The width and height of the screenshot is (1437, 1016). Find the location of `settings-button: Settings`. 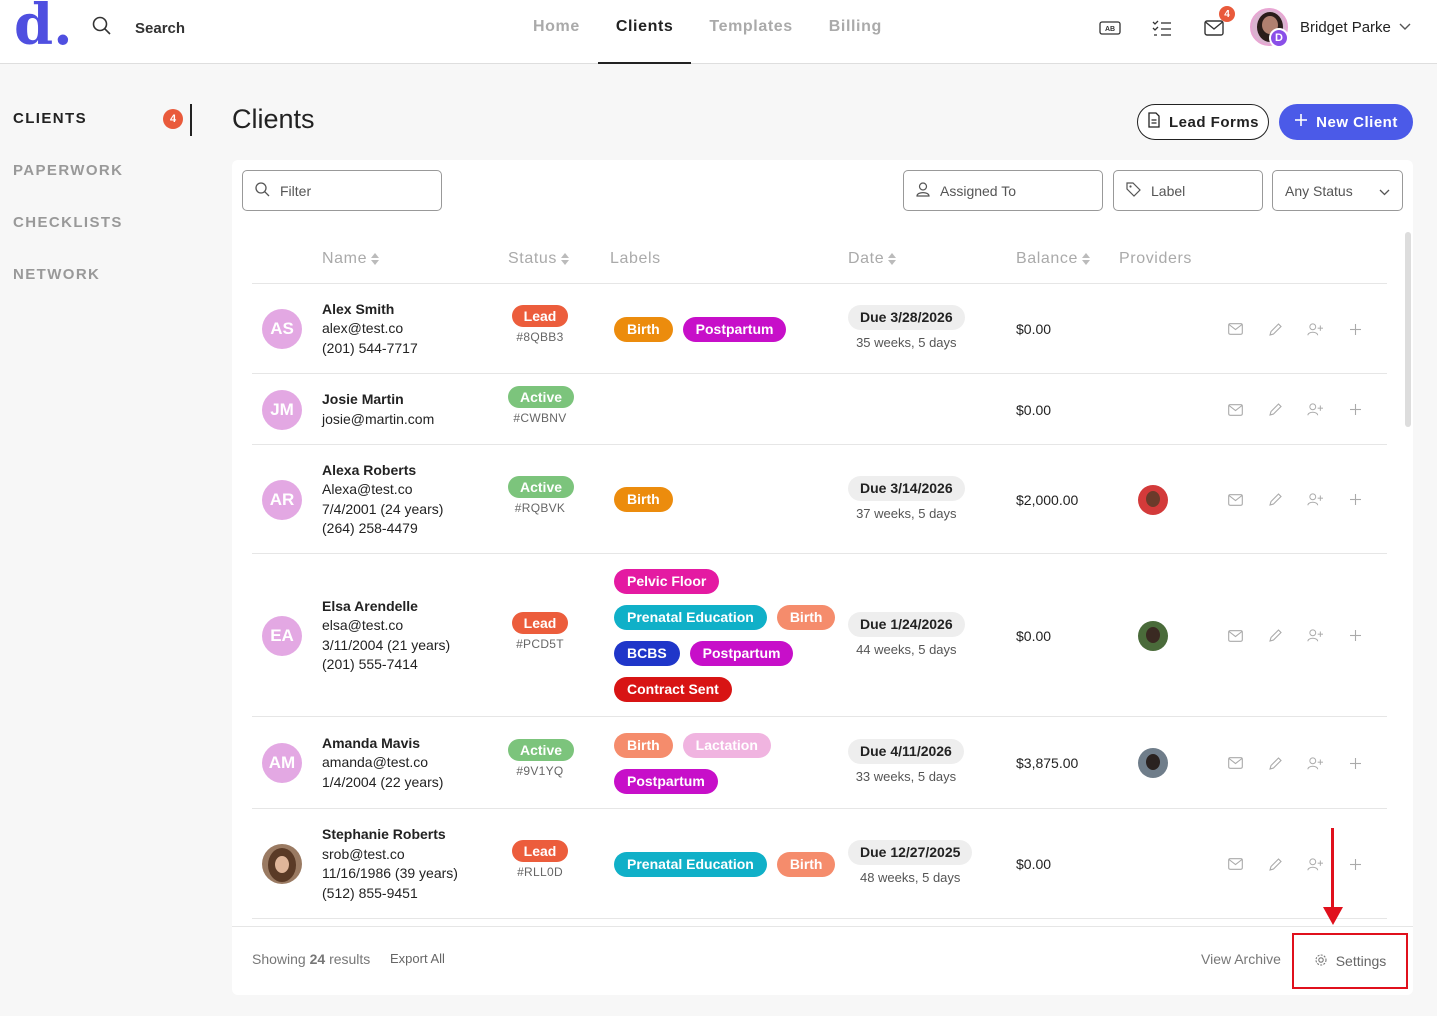

settings-button: Settings is located at coordinates (1350, 961).